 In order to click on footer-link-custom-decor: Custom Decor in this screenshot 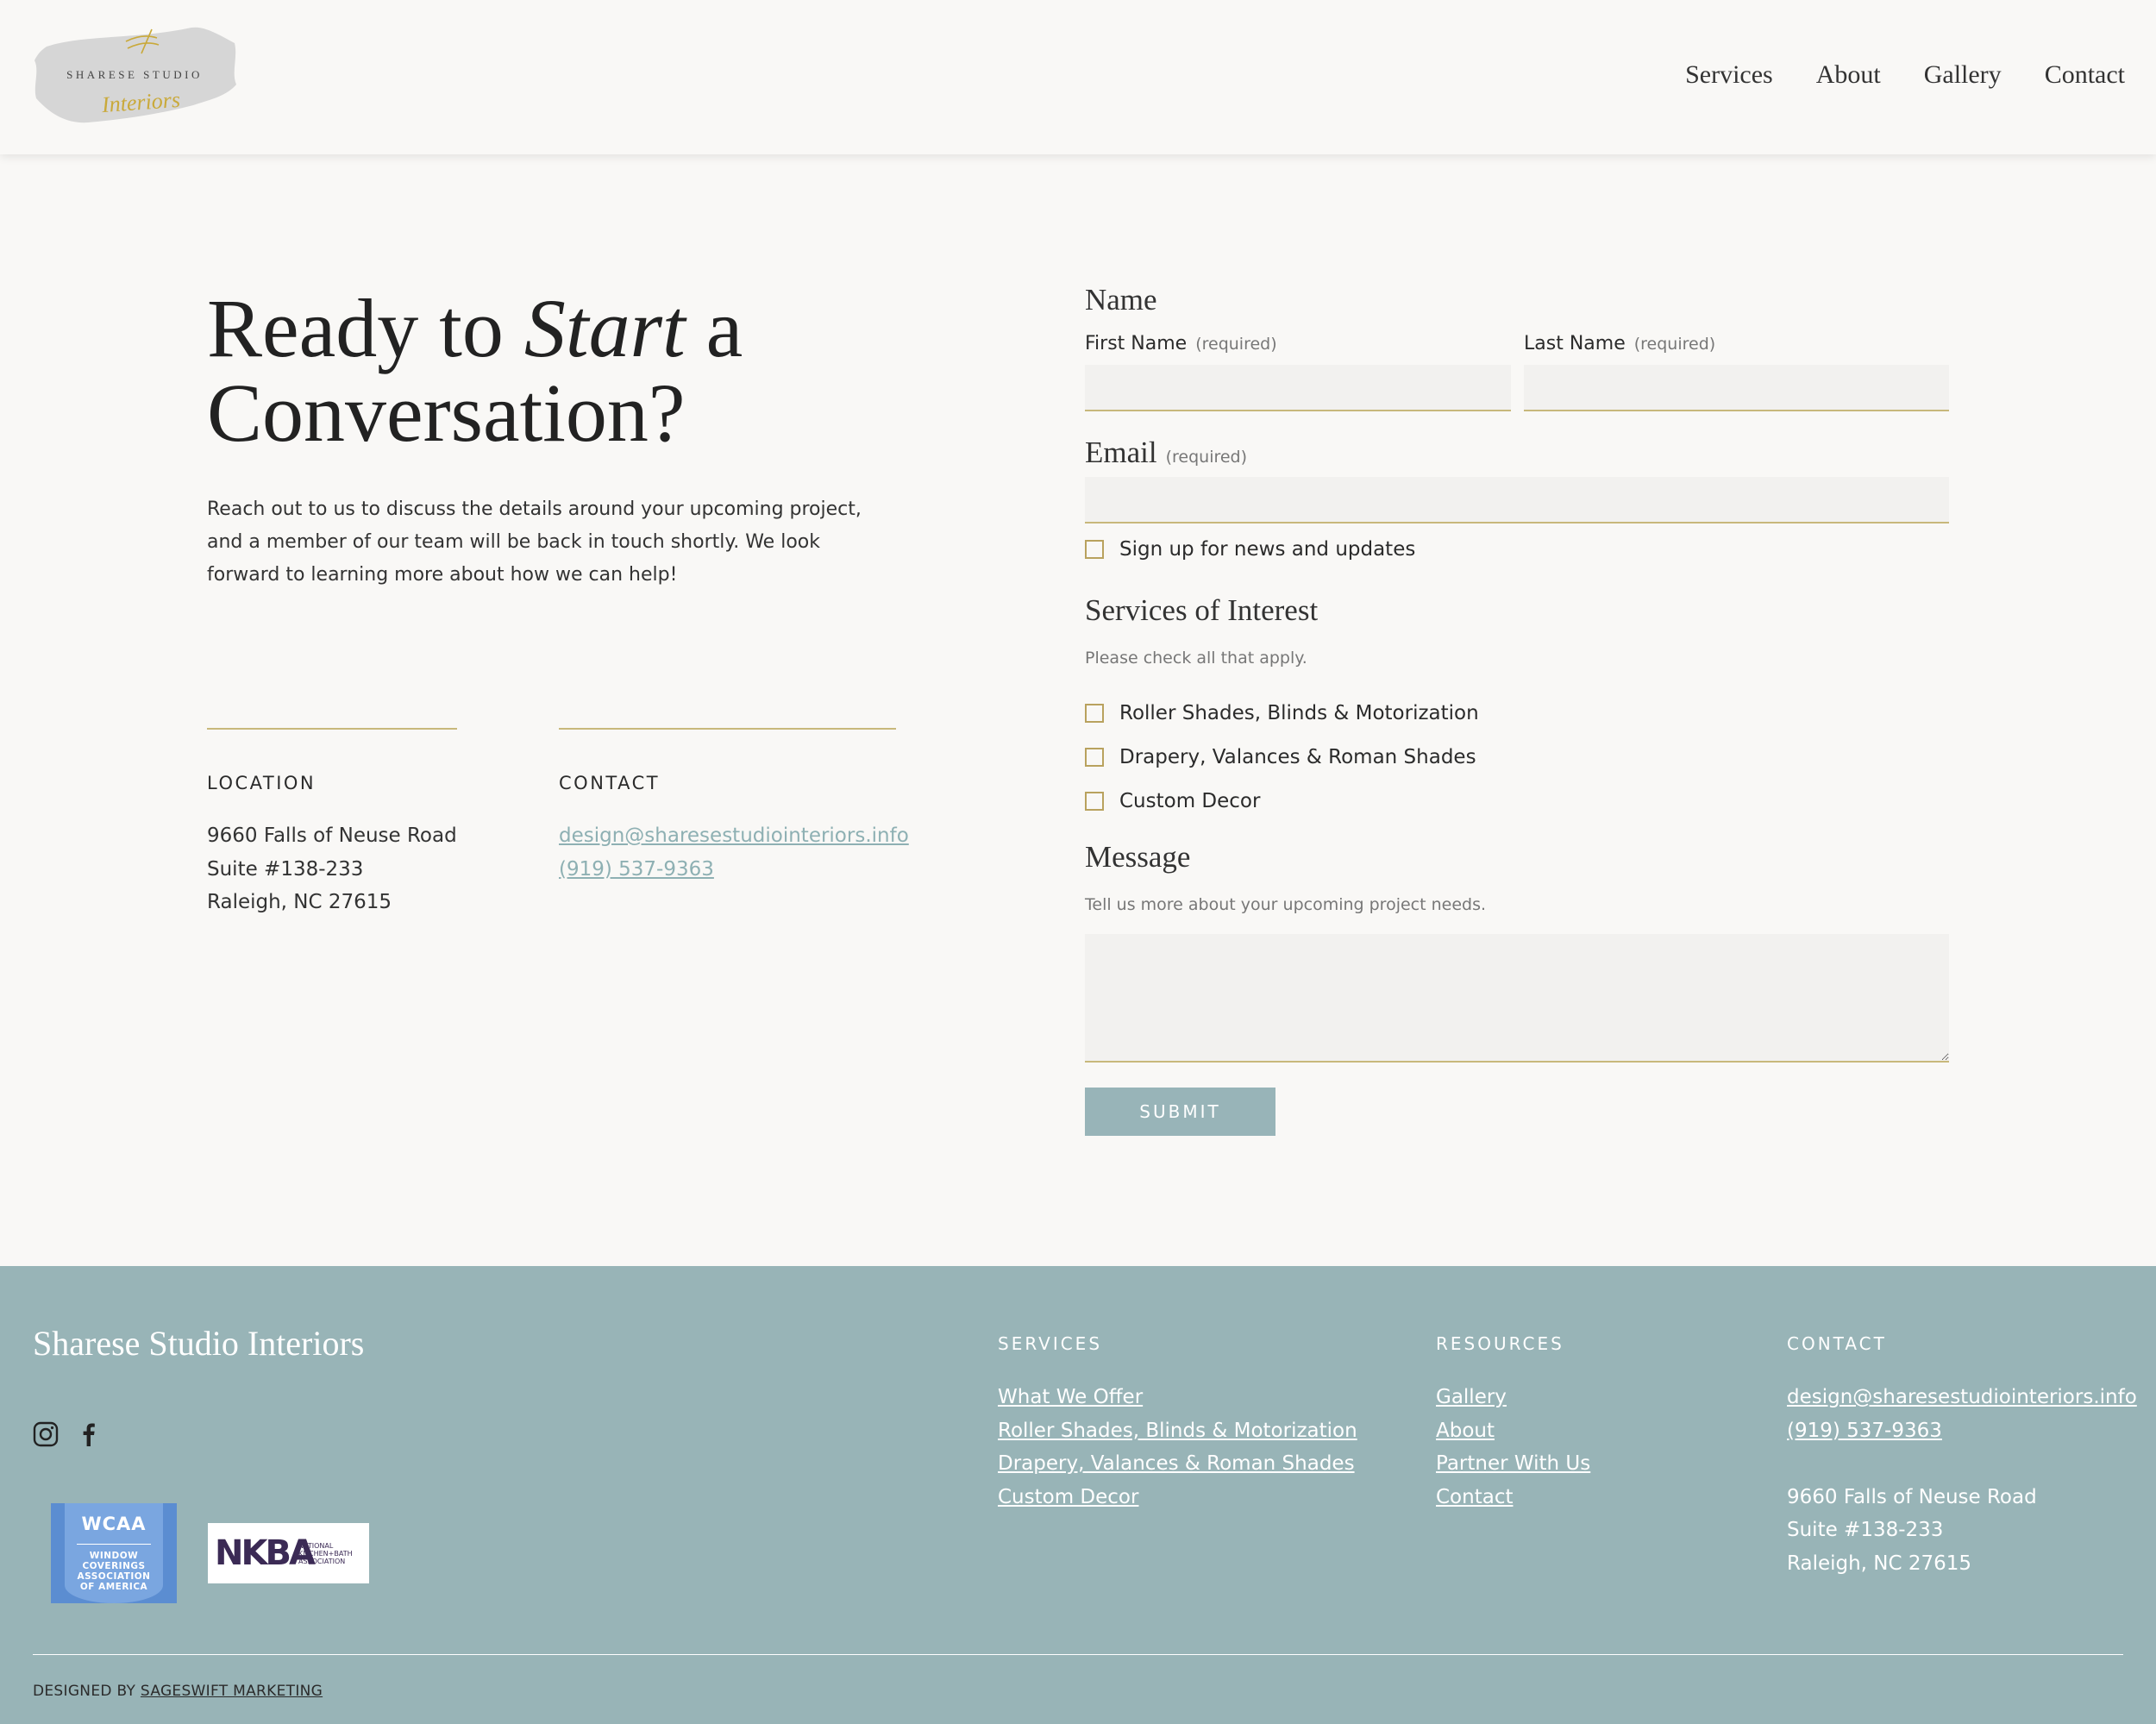, I will do `click(1177, 1497)`.